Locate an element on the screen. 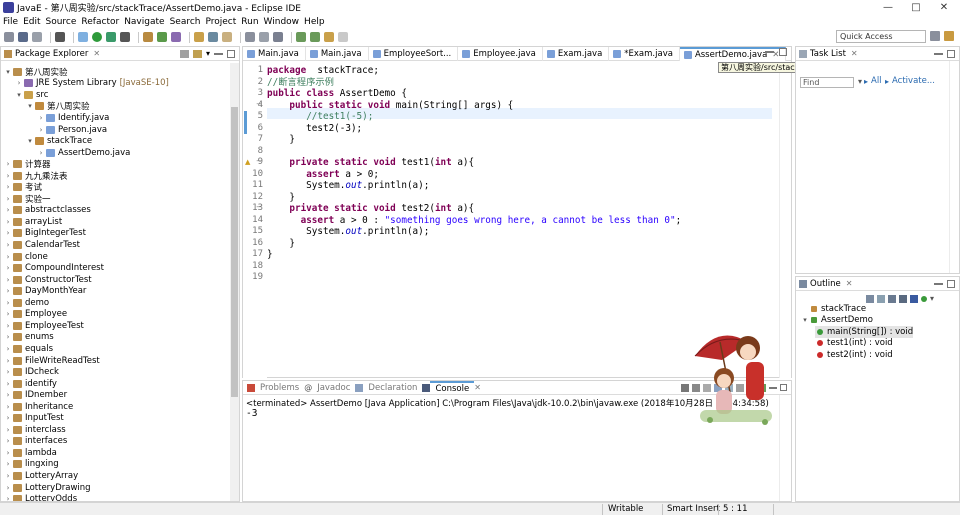  terminate-icon is located at coordinates (685, 387).